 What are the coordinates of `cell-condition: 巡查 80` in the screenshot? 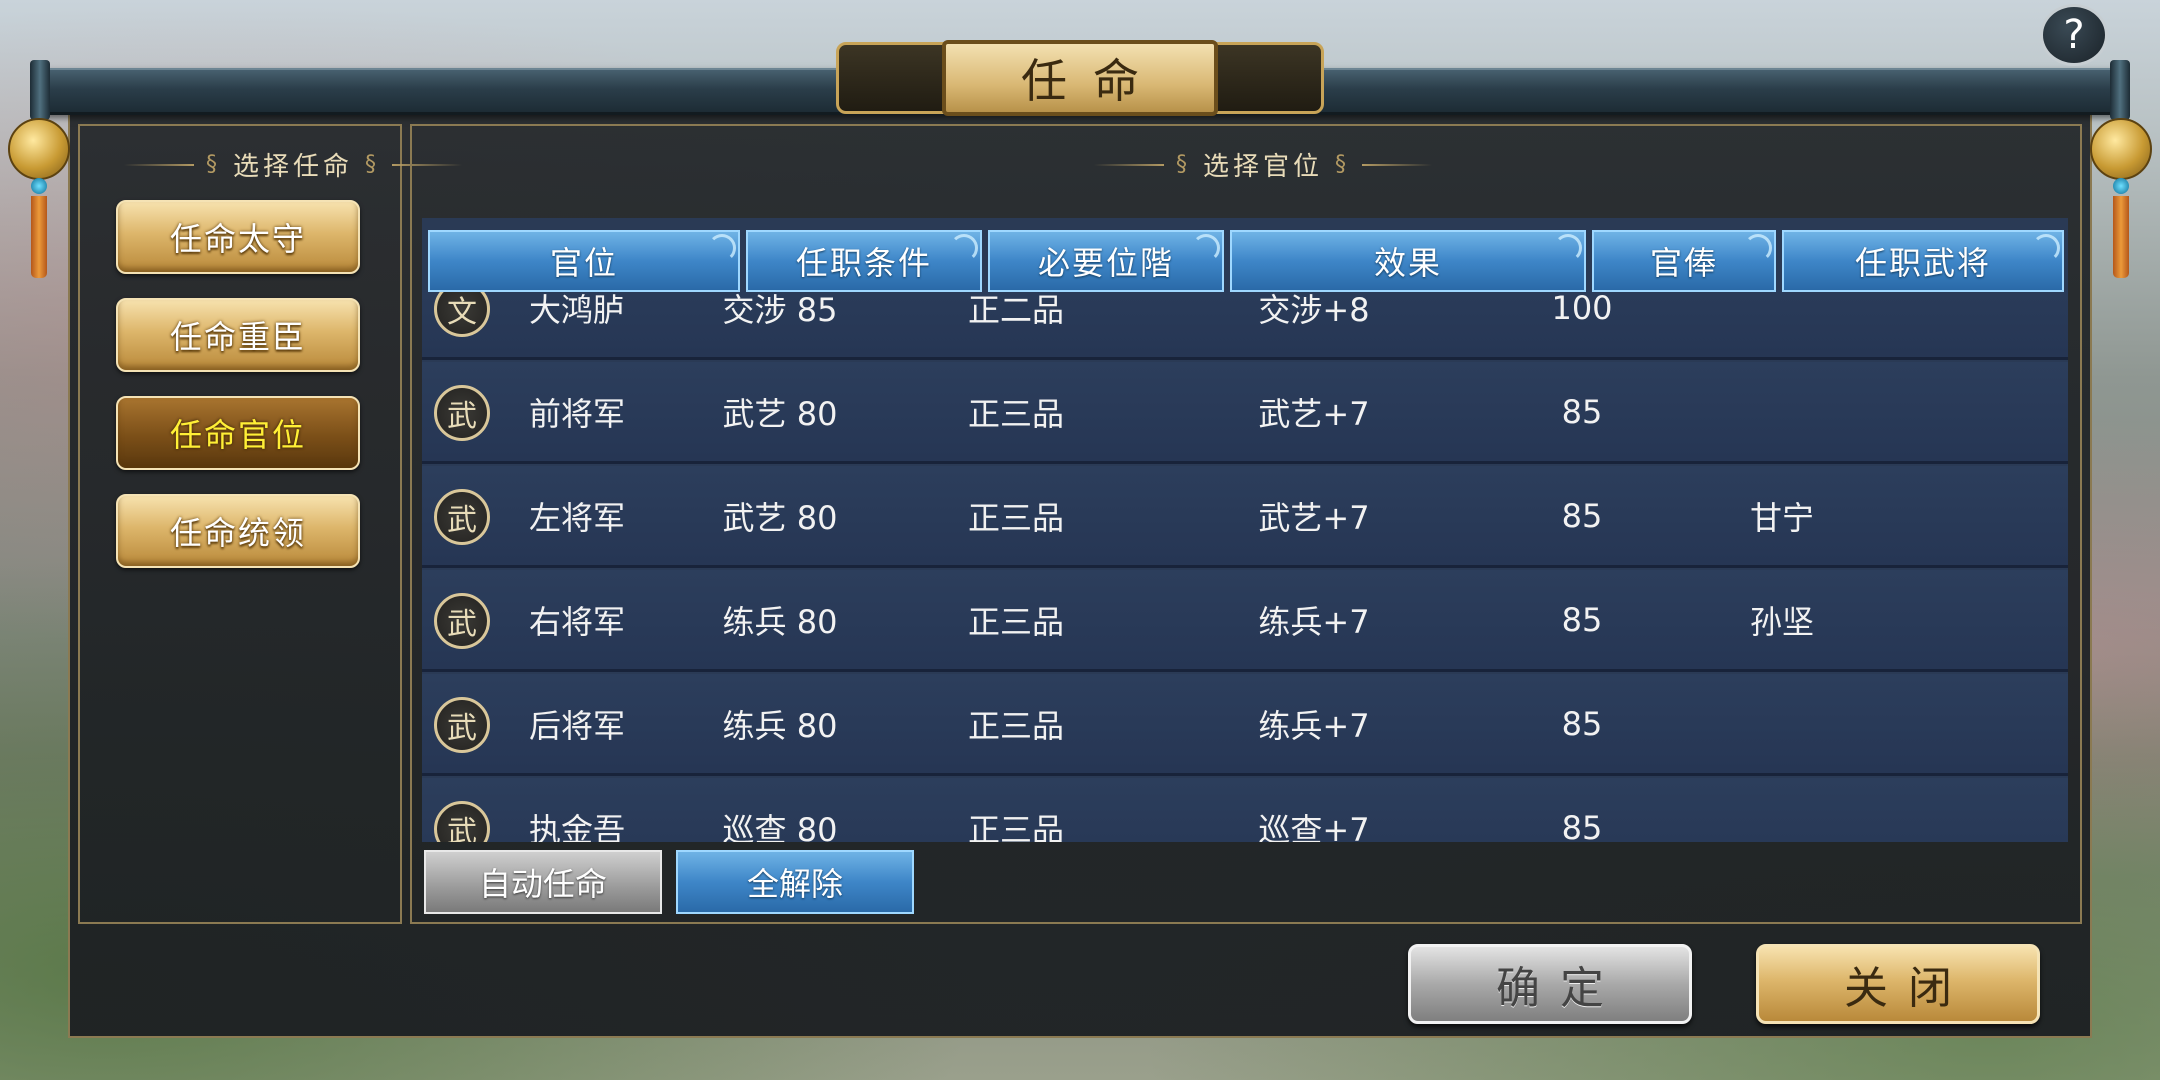 It's located at (780, 826).